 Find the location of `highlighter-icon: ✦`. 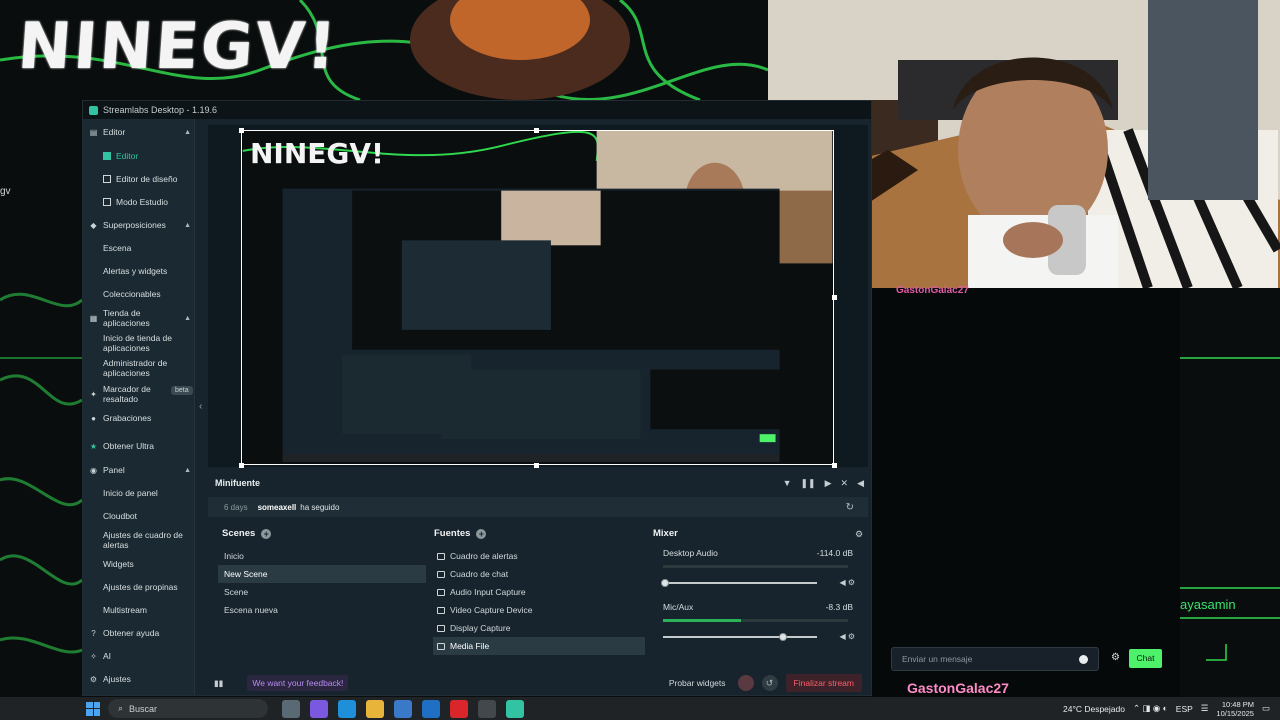

highlighter-icon: ✦ is located at coordinates (93, 394).